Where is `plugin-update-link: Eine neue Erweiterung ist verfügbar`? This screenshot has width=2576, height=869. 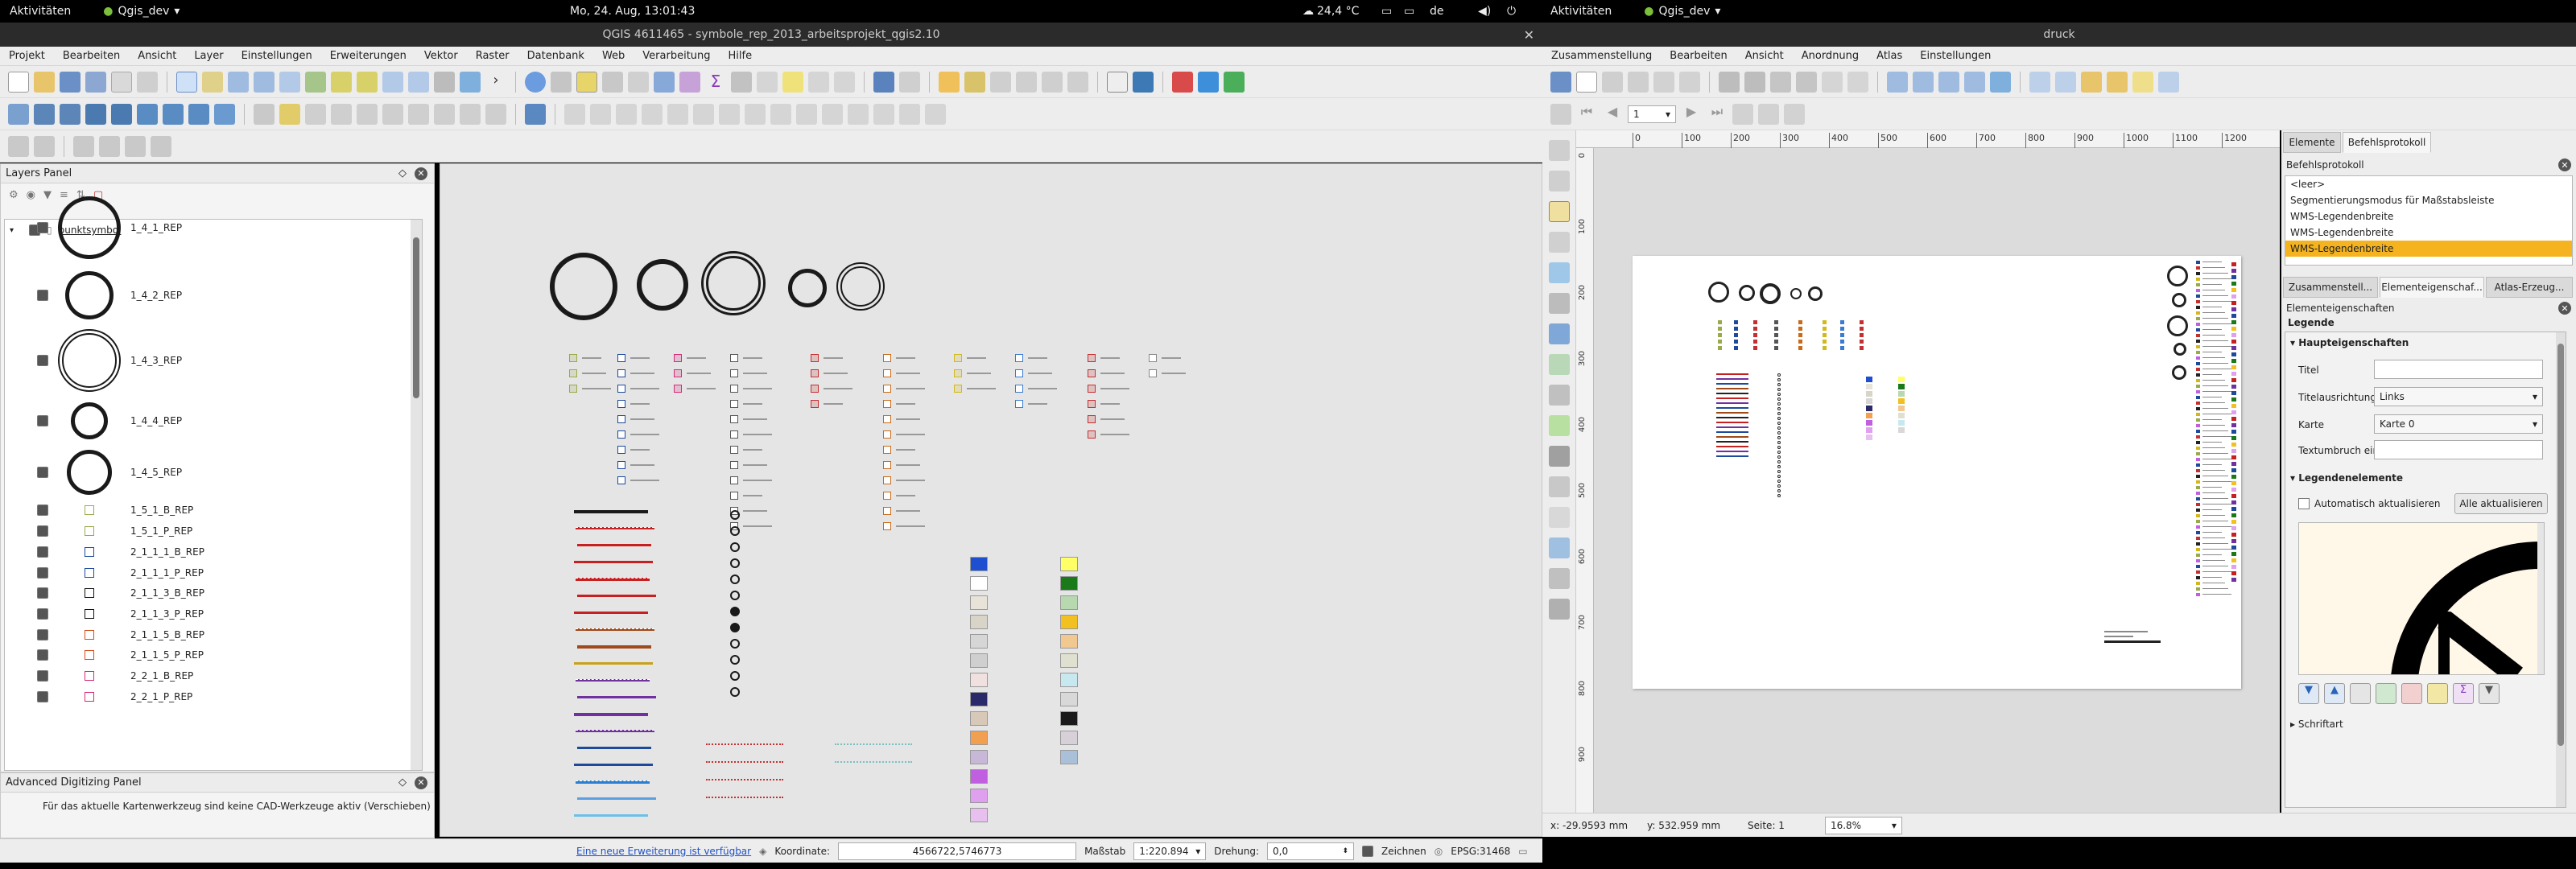 plugin-update-link: Eine neue Erweiterung ist verfügbar is located at coordinates (663, 852).